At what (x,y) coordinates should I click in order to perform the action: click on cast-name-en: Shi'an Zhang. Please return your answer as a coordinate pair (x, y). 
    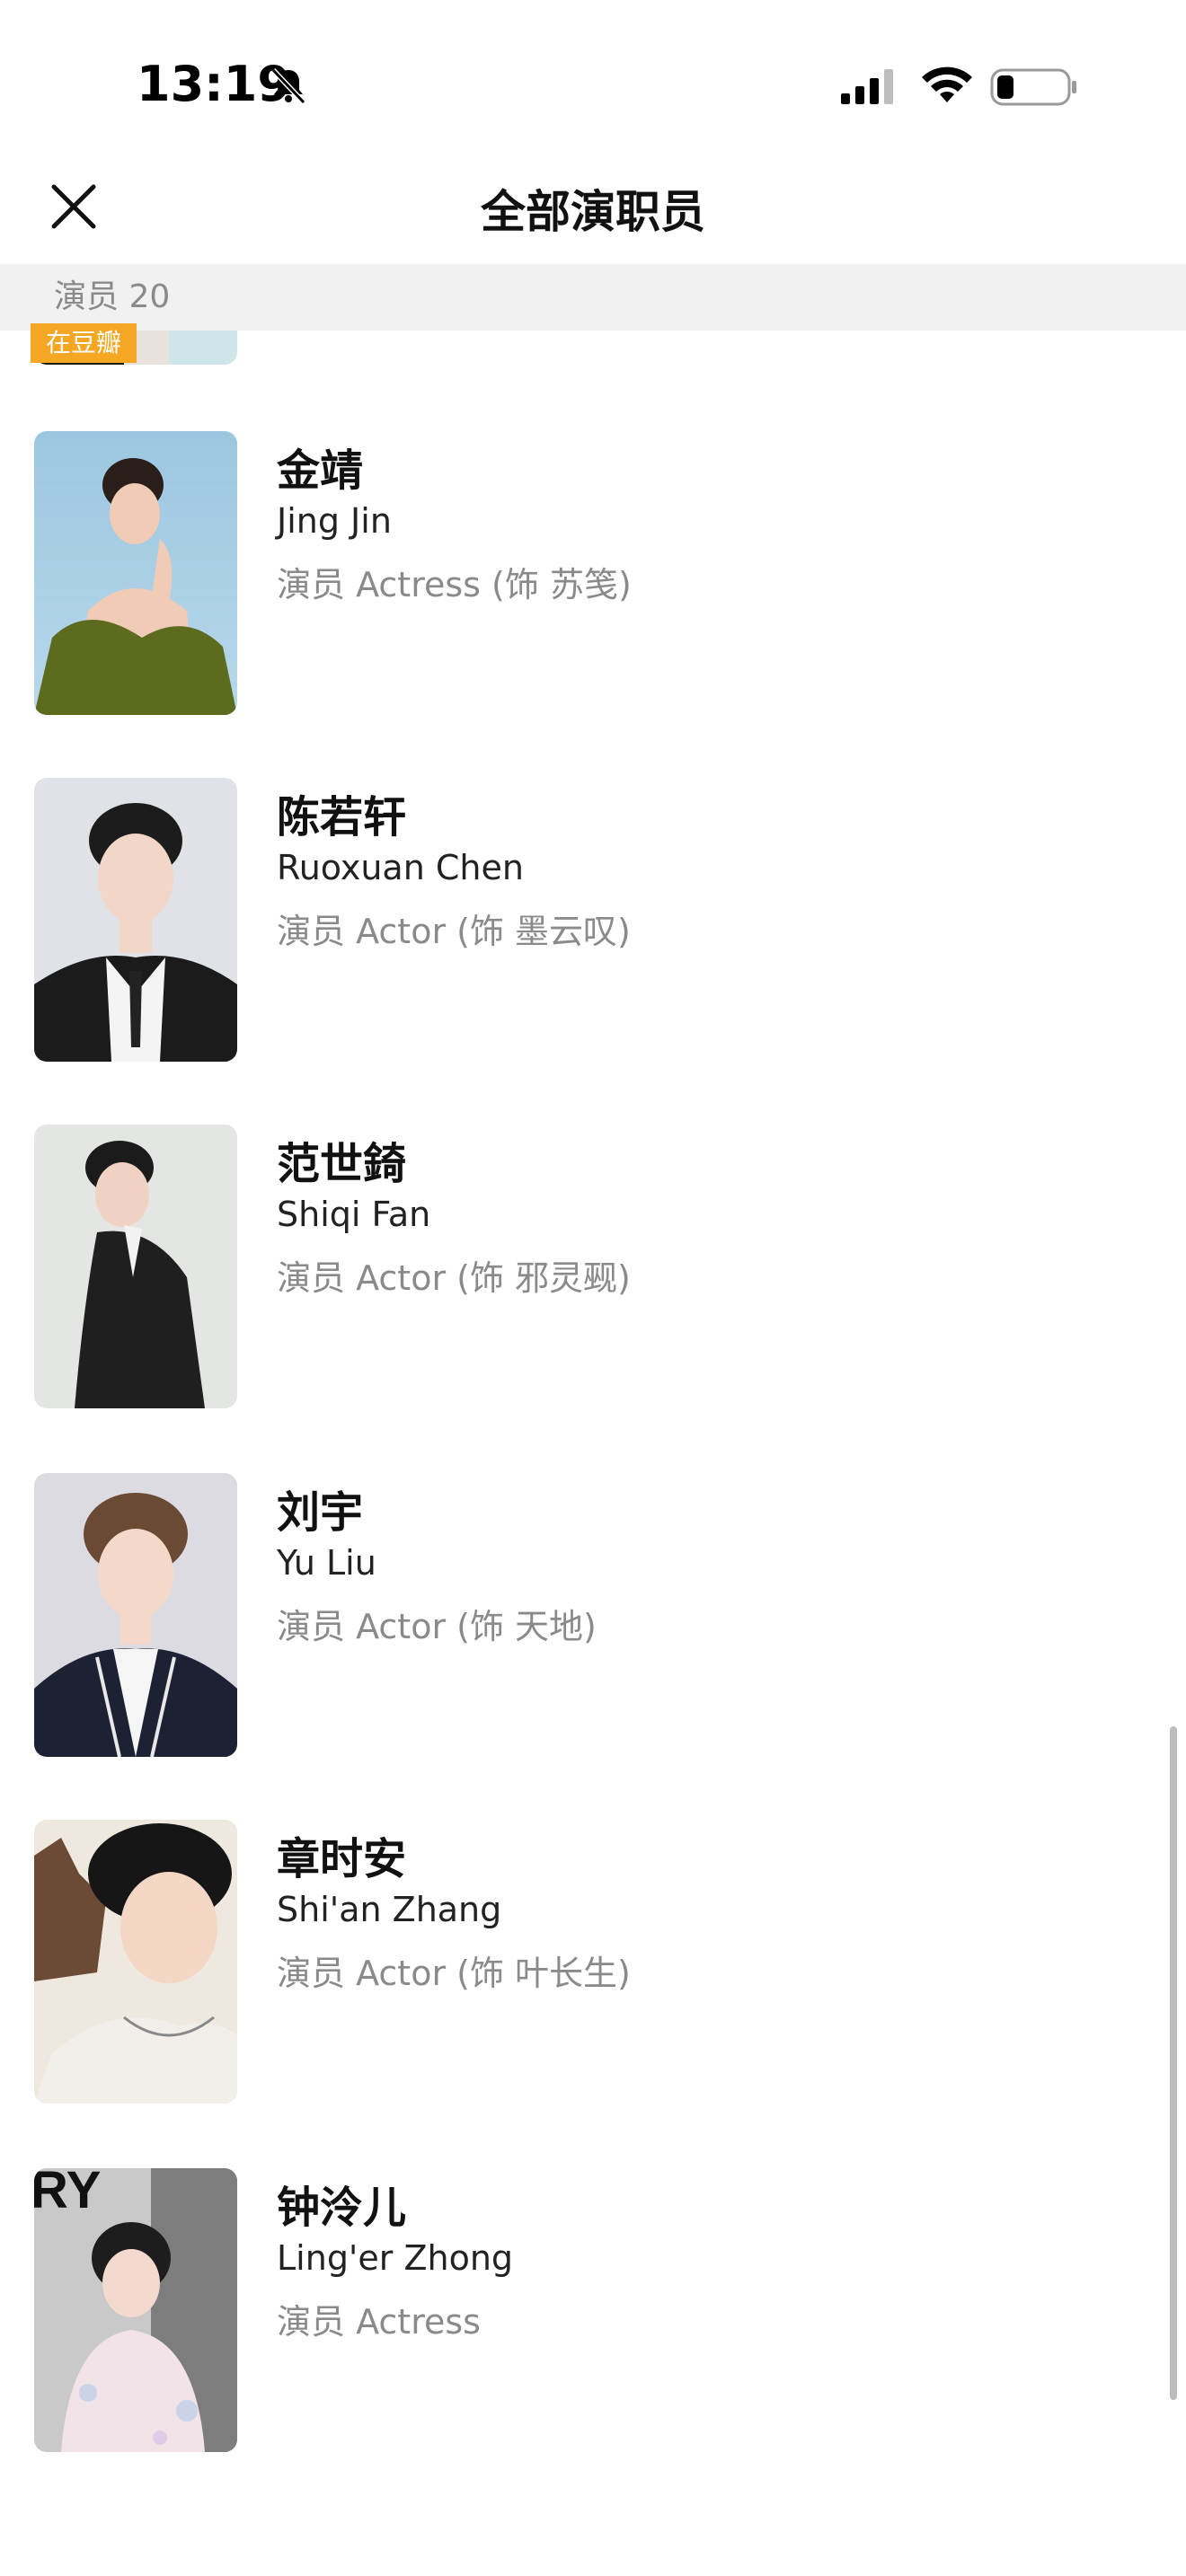
    Looking at the image, I should click on (389, 1909).